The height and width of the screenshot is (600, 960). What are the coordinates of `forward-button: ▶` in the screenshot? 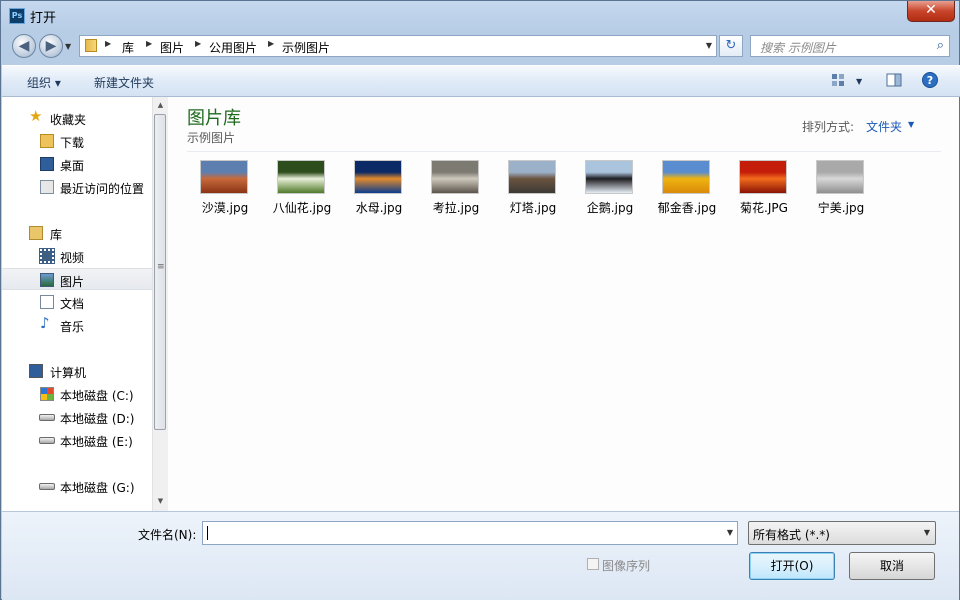 It's located at (51, 46).